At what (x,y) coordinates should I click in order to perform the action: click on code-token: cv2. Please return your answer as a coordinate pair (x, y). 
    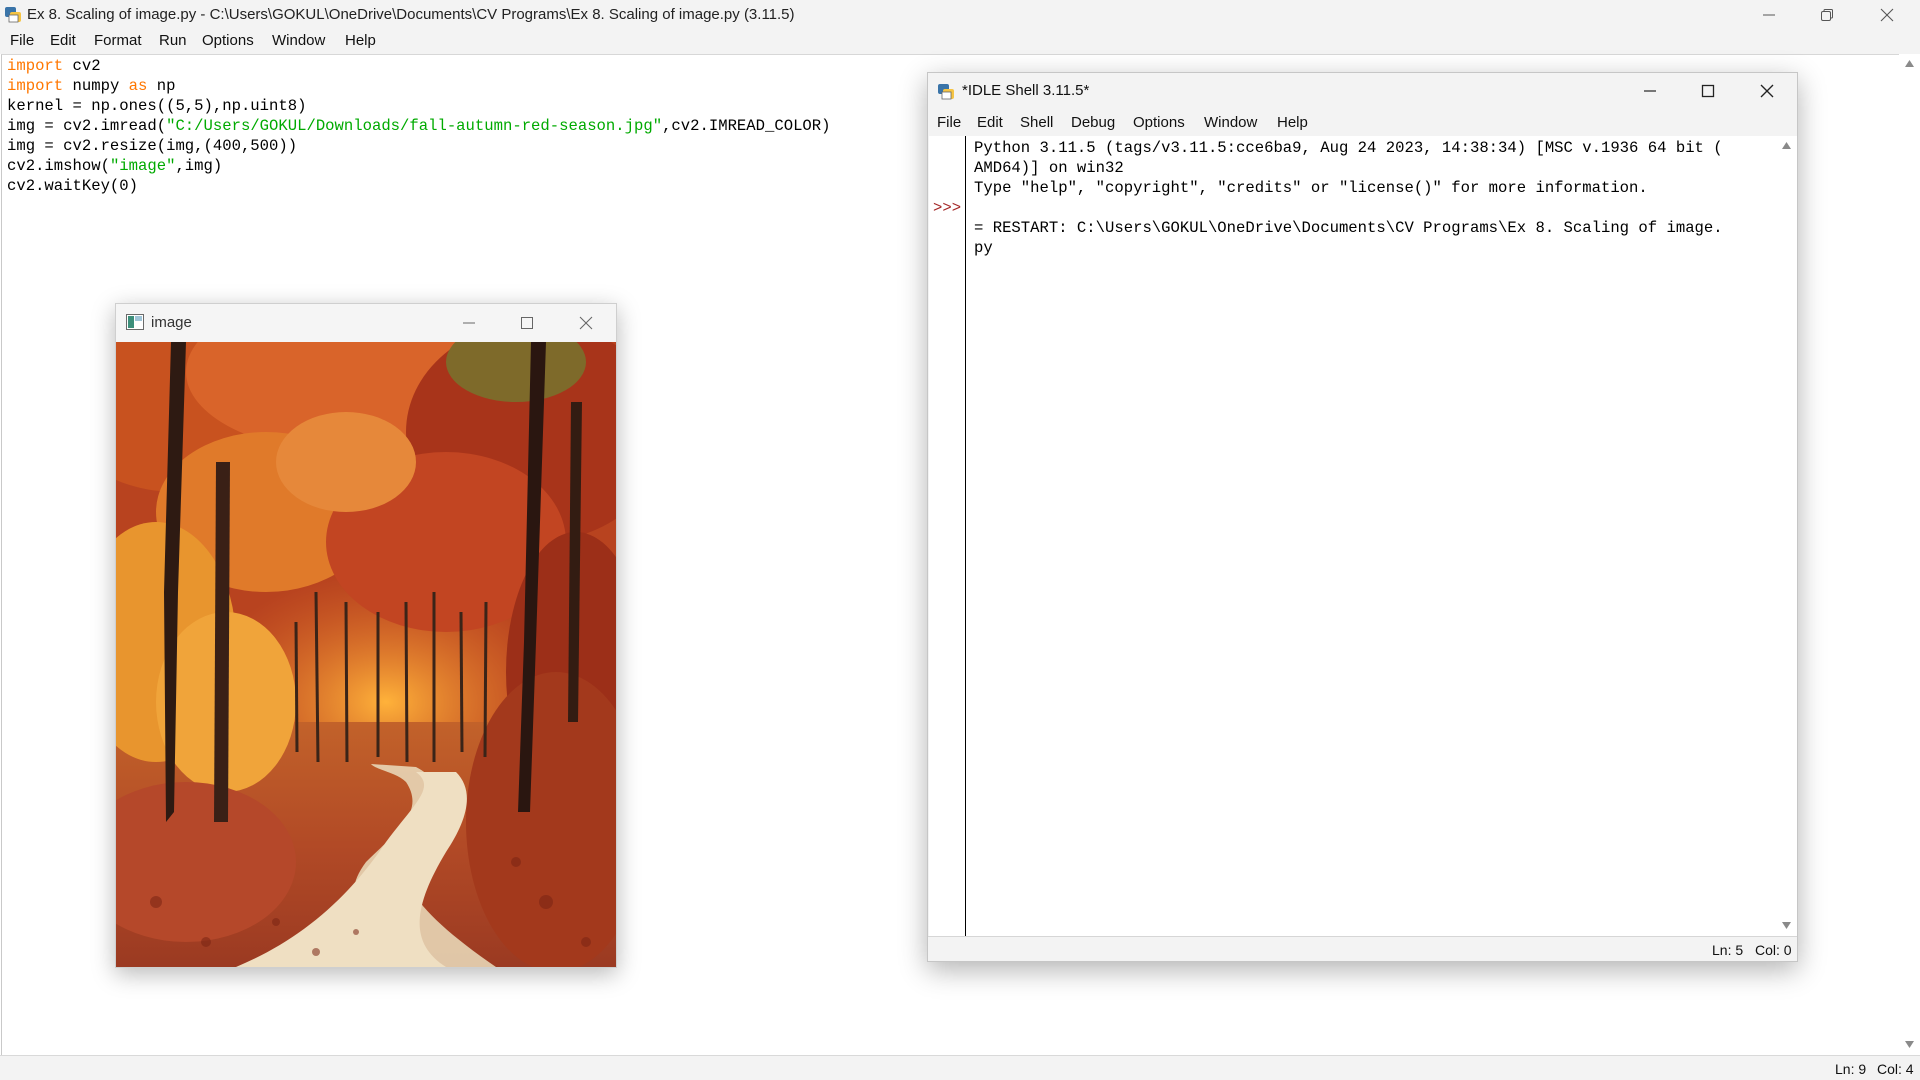
    Looking at the image, I should click on (82, 66).